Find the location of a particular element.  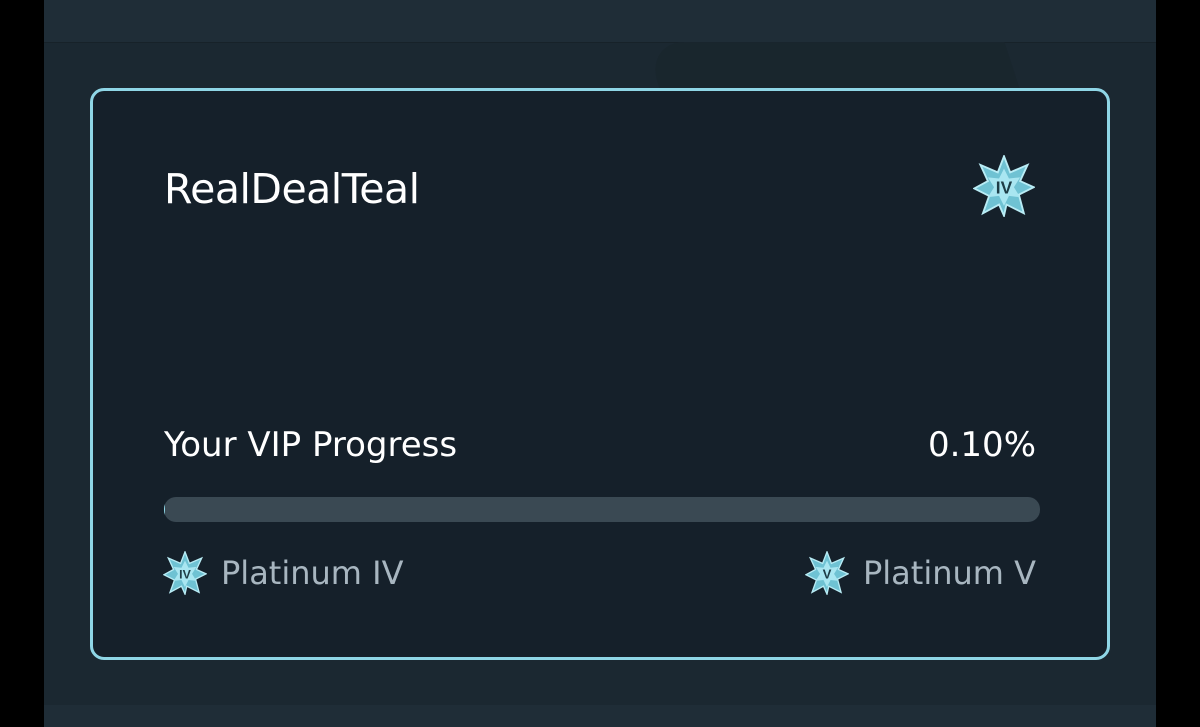

vip-progress-percent: 0.10% is located at coordinates (981, 445).